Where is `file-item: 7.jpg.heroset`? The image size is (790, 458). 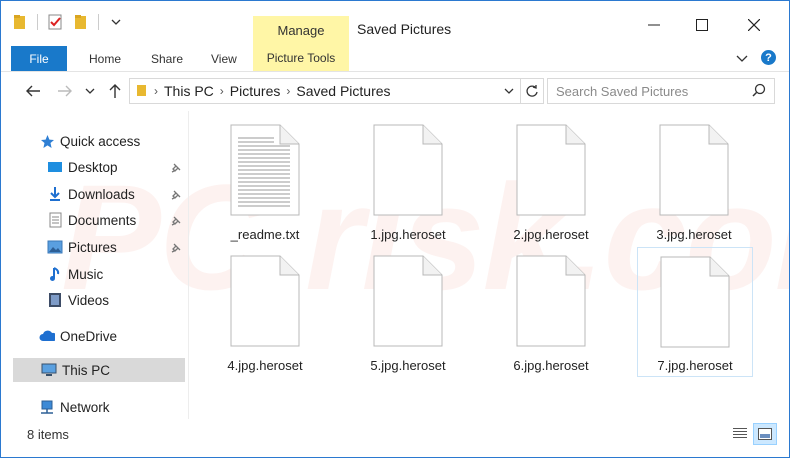
file-item: 7.jpg.heroset is located at coordinates (695, 312).